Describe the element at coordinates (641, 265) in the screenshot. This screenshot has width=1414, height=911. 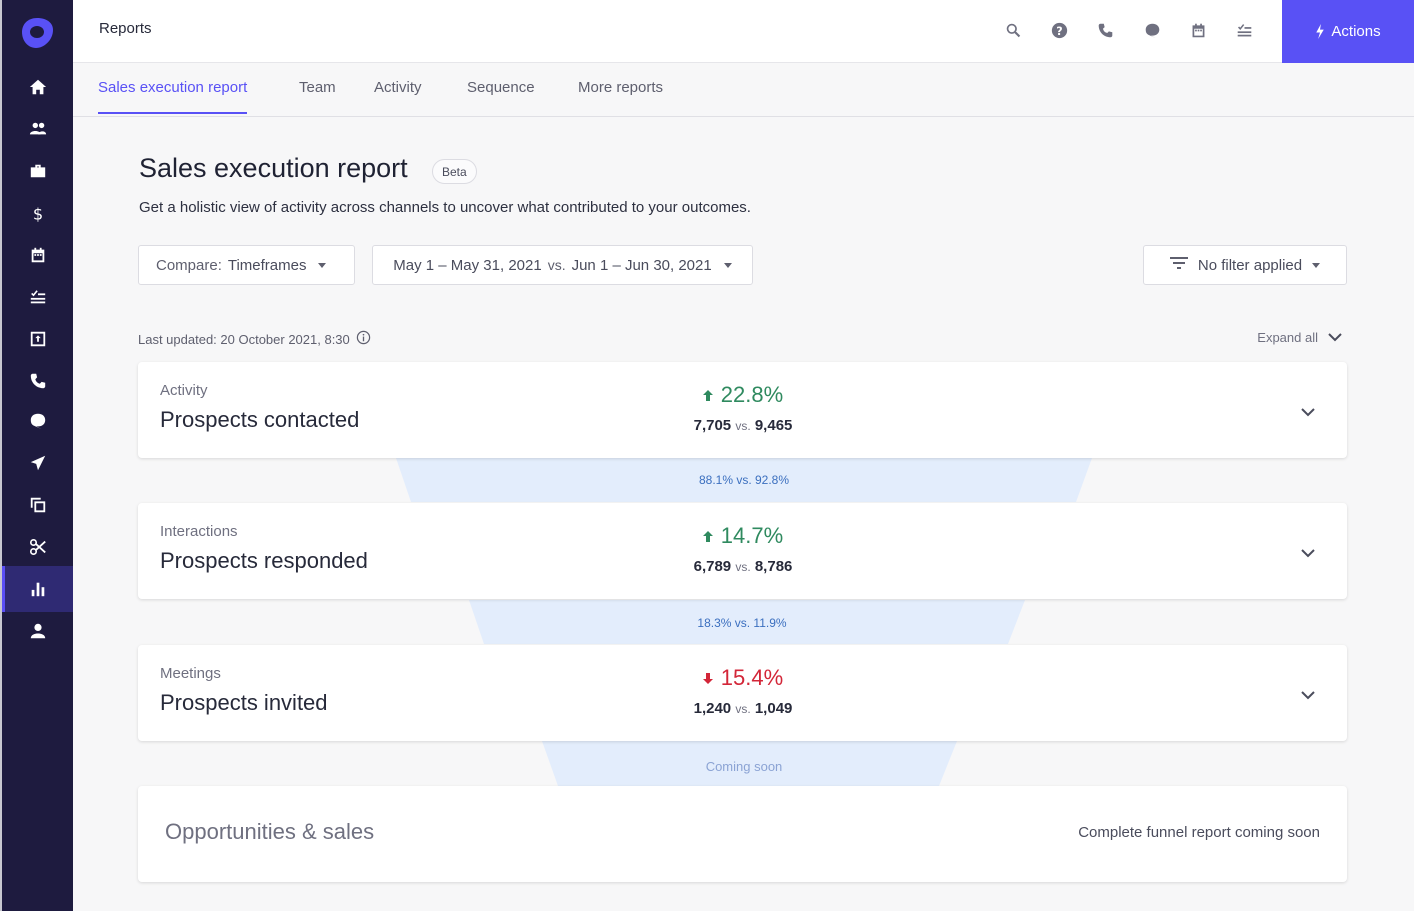
I see `date-range-b: Jun 1 – Jun 30, 2021` at that location.